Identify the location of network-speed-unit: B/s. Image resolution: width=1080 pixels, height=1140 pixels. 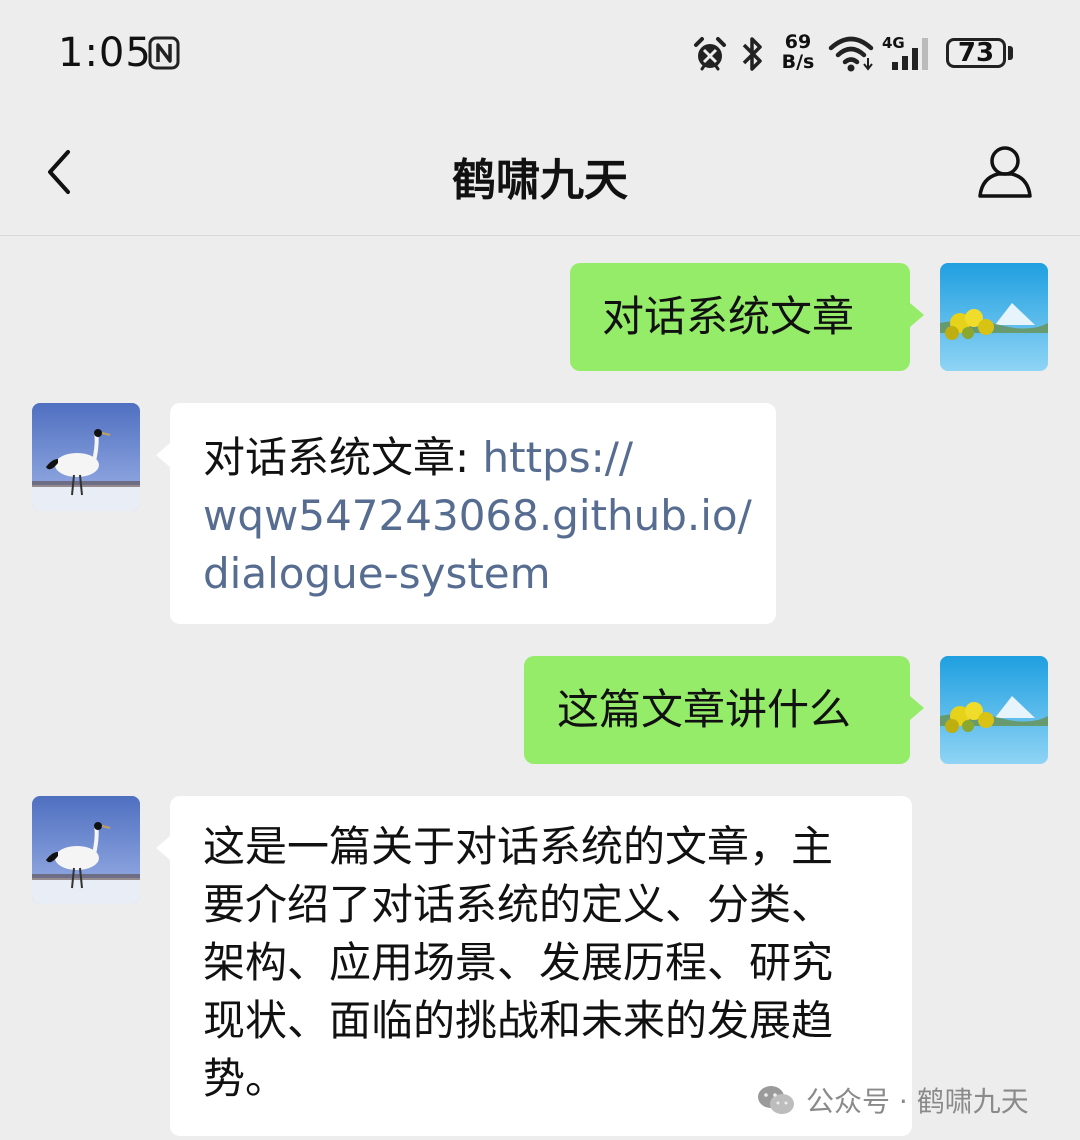
(798, 62).